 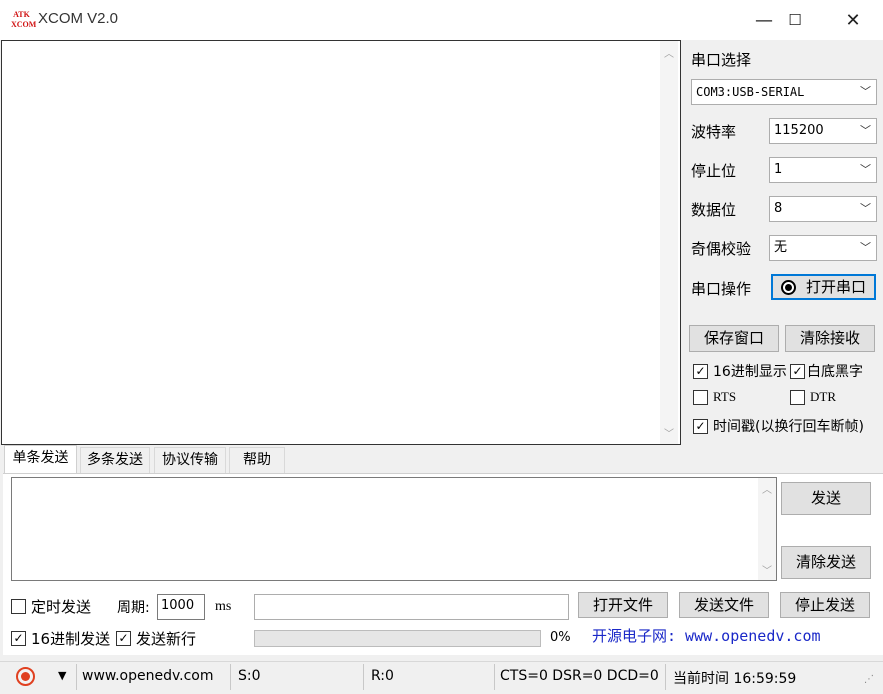 What do you see at coordinates (750, 372) in the screenshot?
I see `hex-display-label: 16进制显示` at bounding box center [750, 372].